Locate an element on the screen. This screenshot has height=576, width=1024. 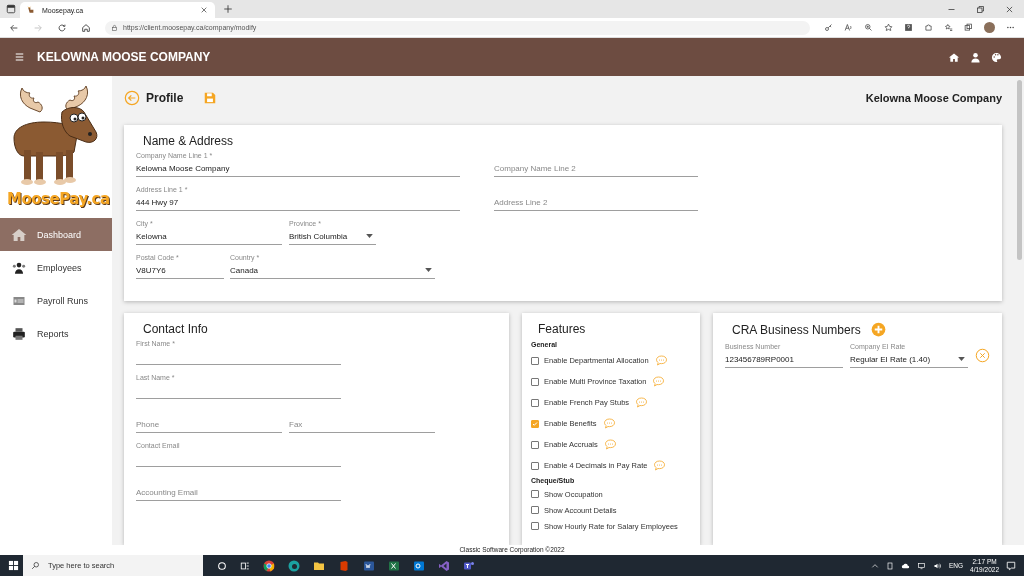
key-icon is located at coordinates (828, 27).